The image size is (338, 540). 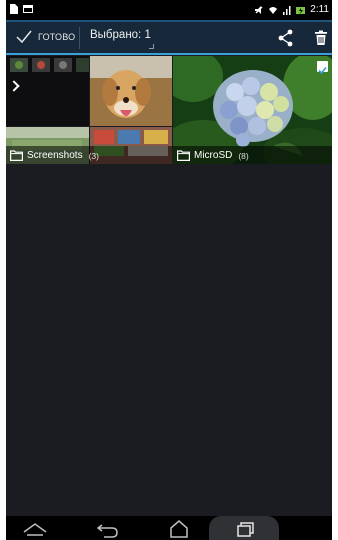 What do you see at coordinates (243, 155) in the screenshot?
I see `album-count: (8)` at bounding box center [243, 155].